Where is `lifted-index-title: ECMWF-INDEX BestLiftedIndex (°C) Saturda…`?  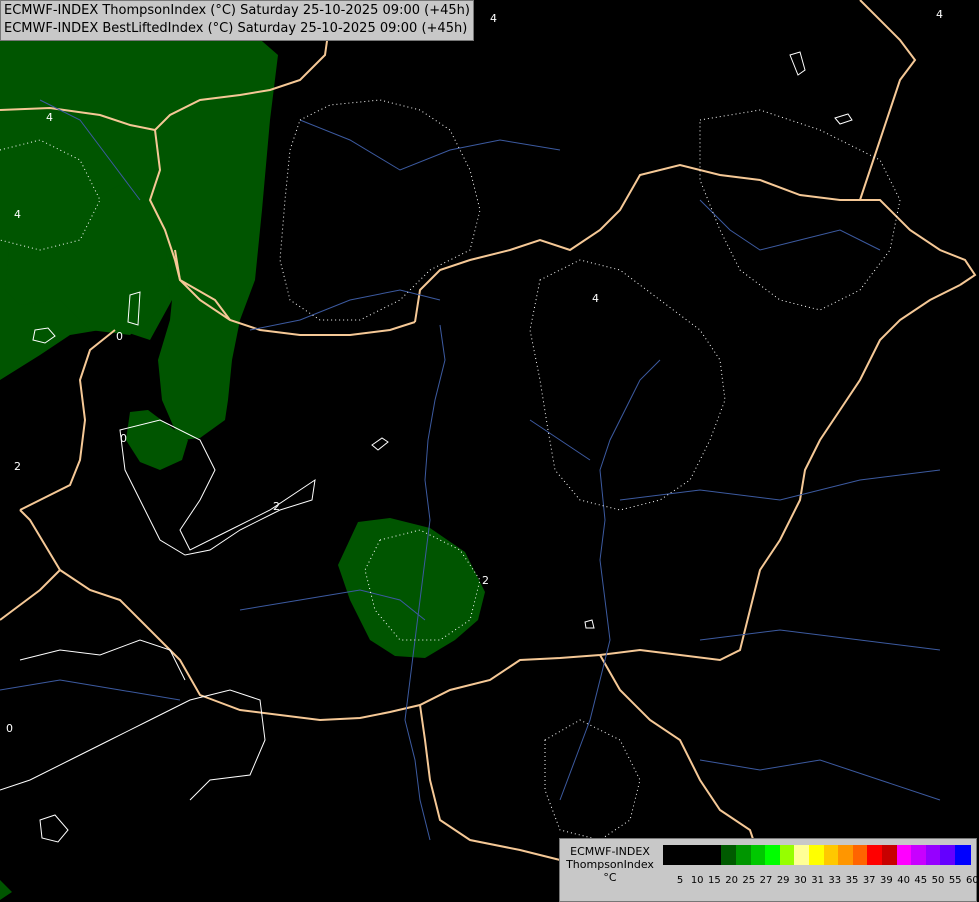
lifted-index-title: ECMWF-INDEX BestLiftedIndex (°C) Saturda… is located at coordinates (236, 28).